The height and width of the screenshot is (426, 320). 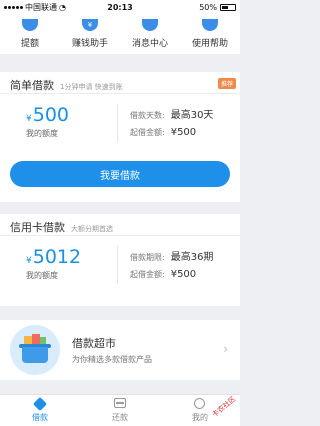 I want to click on loan-period-label: 借款期限:, so click(x=147, y=257).